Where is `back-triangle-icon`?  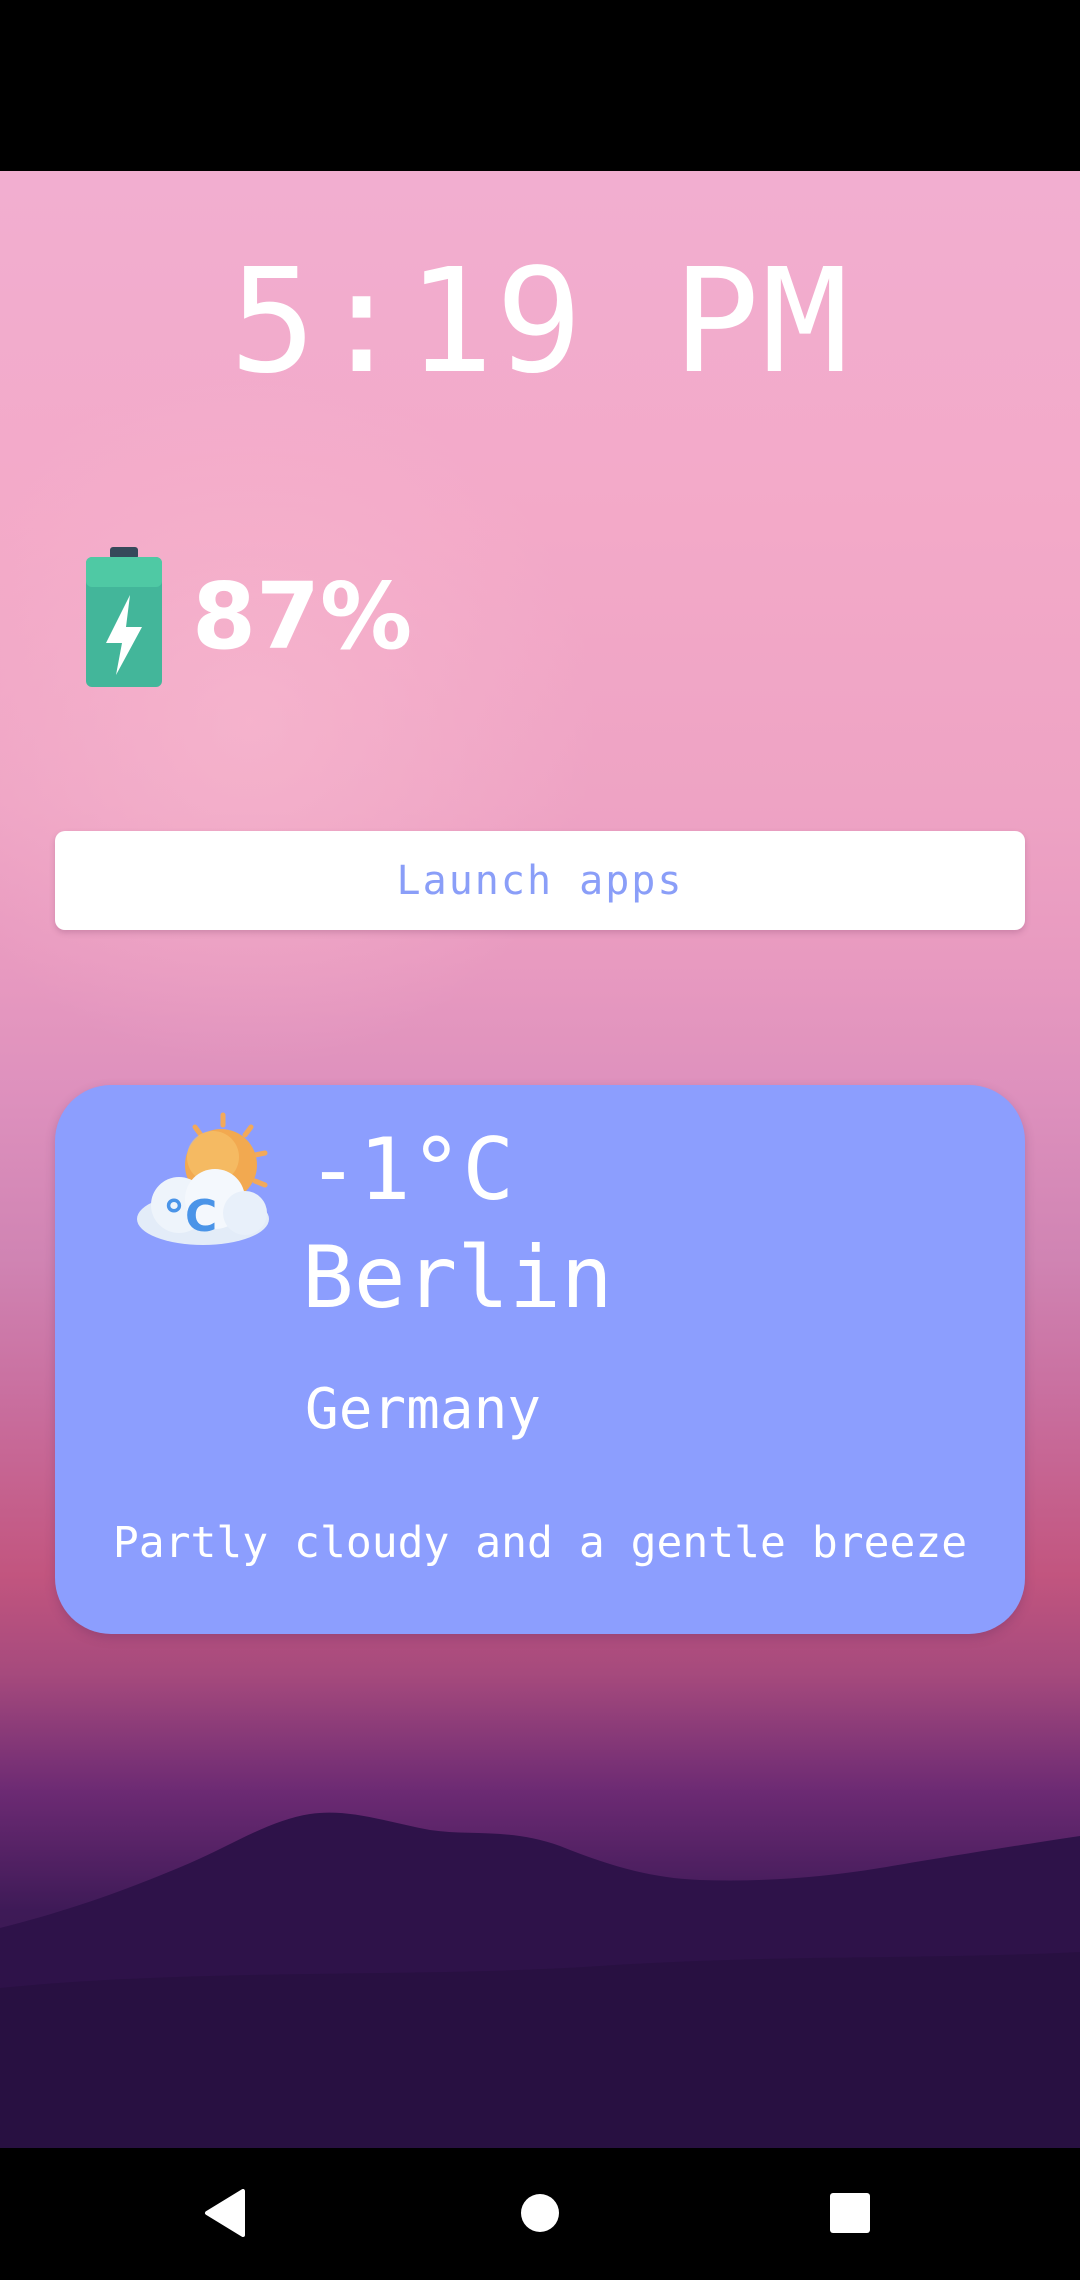 back-triangle-icon is located at coordinates (225, 2213).